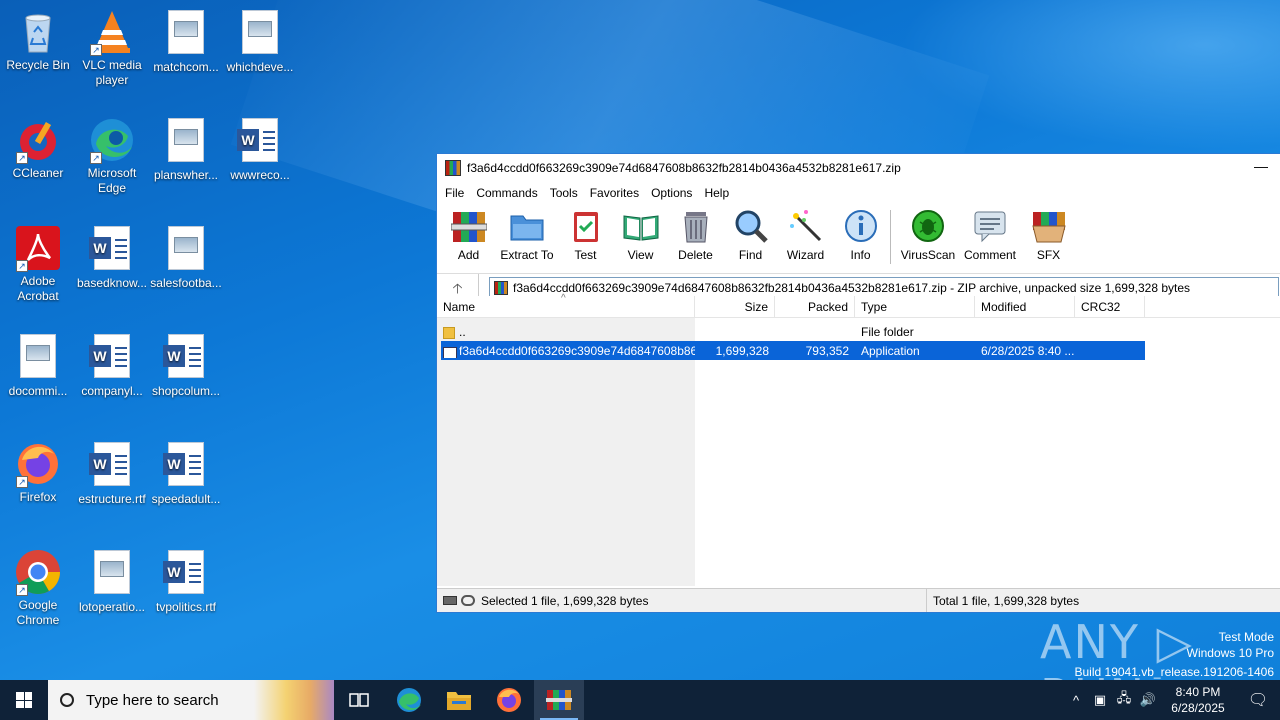 Image resolution: width=1280 pixels, height=720 pixels. Describe the element at coordinates (506, 193) in the screenshot. I see `menu-commands: Commands` at that location.